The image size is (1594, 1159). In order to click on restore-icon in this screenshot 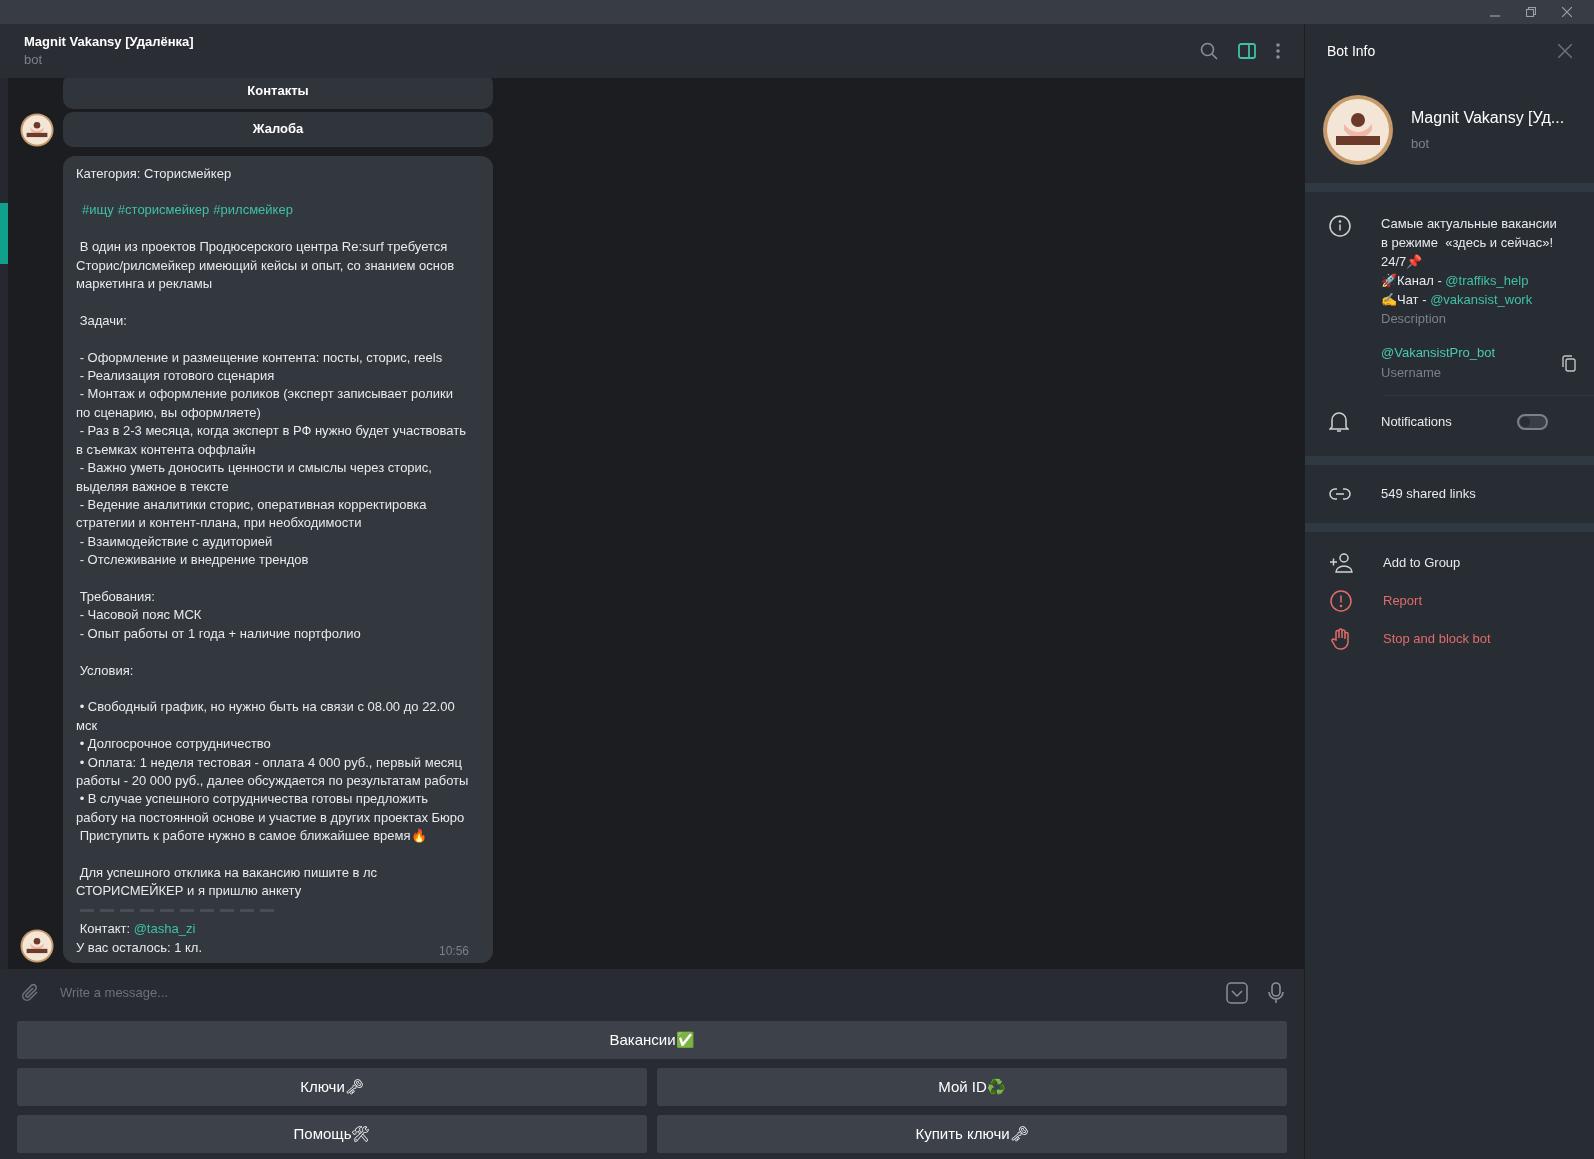, I will do `click(1531, 12)`.